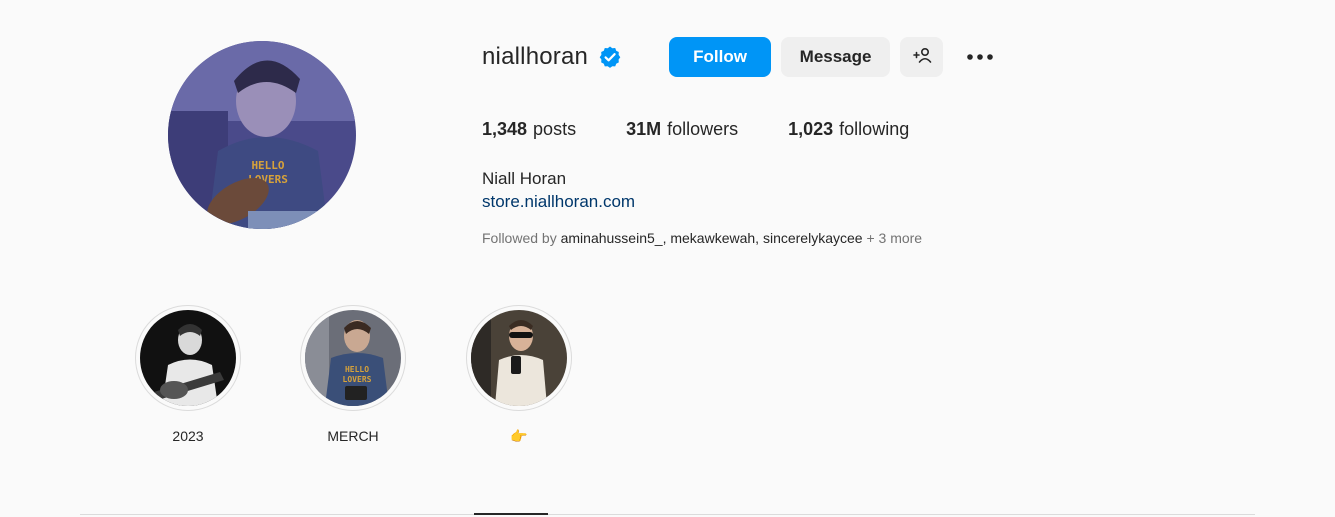 This screenshot has height=517, width=1335. I want to click on highlight-cover: HELLO LOVERS, so click(353, 358).